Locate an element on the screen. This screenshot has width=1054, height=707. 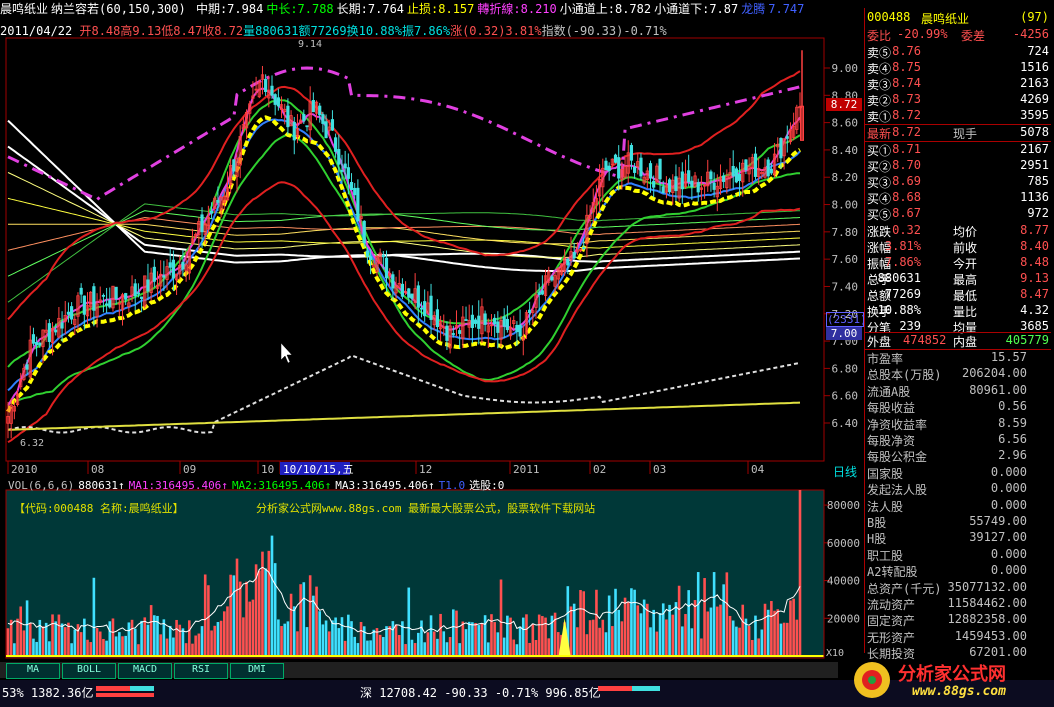
fundamental-value: 0.000 is located at coordinates (1008, 553).